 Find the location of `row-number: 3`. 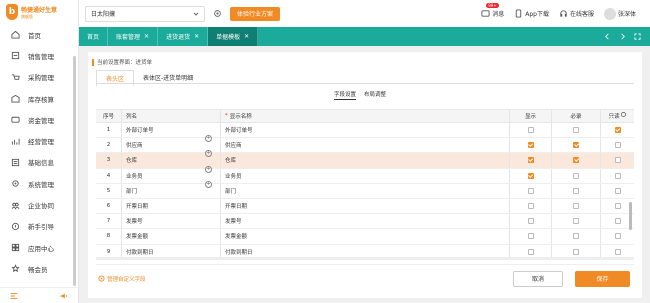

row-number: 3 is located at coordinates (109, 160).